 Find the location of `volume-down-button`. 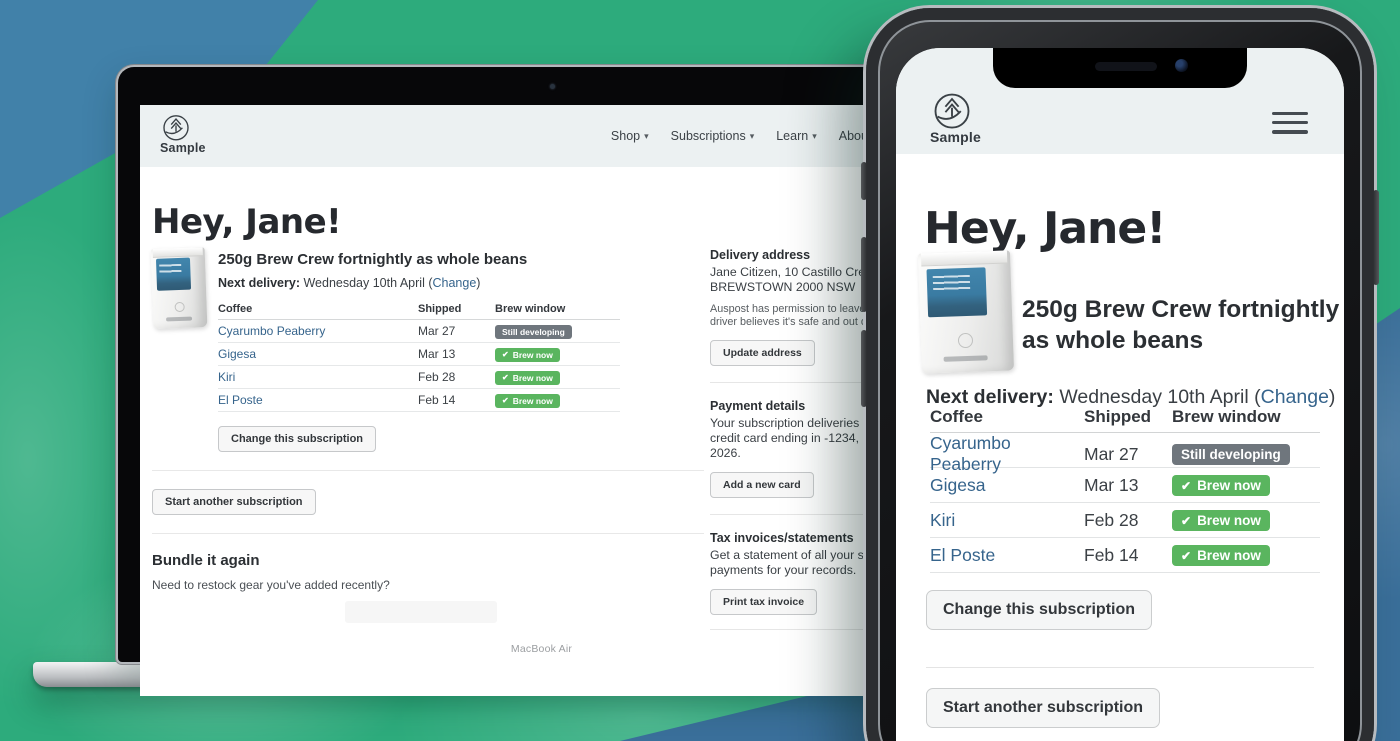

volume-down-button is located at coordinates (864, 368).